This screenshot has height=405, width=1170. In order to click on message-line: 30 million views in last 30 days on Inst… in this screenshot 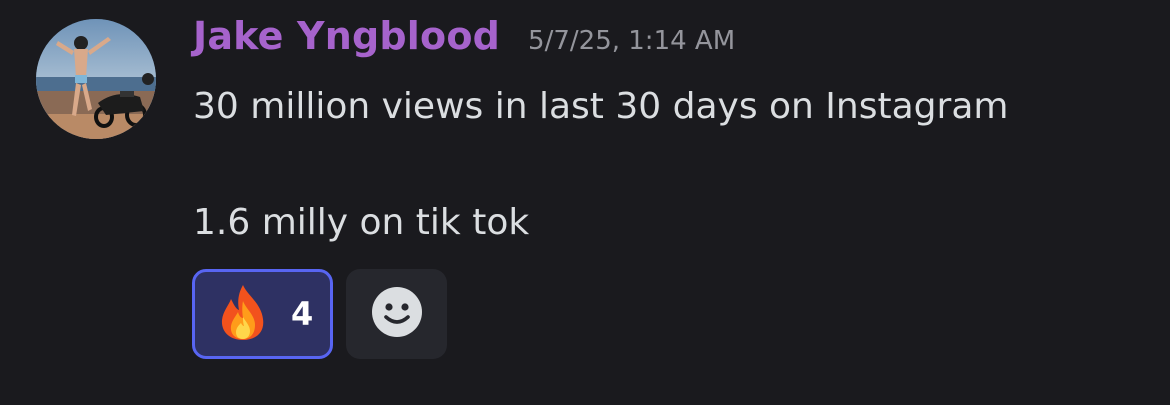, I will do `click(601, 106)`.